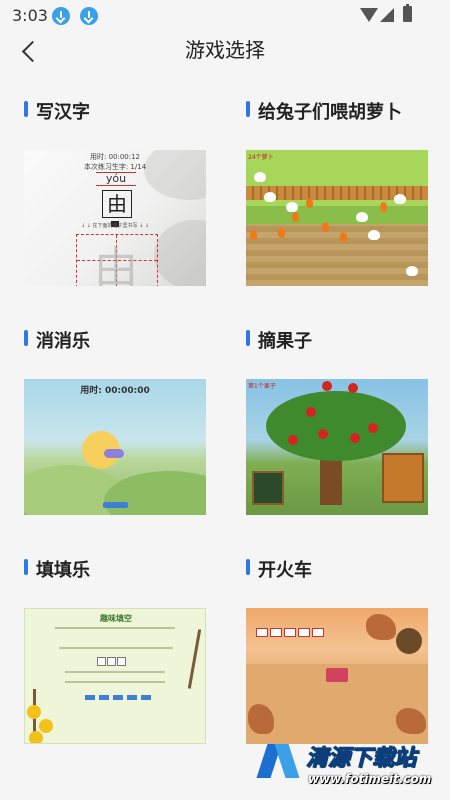 The width and height of the screenshot is (450, 800). Describe the element at coordinates (225, 16) in the screenshot. I see `status-bar: 3:03` at that location.